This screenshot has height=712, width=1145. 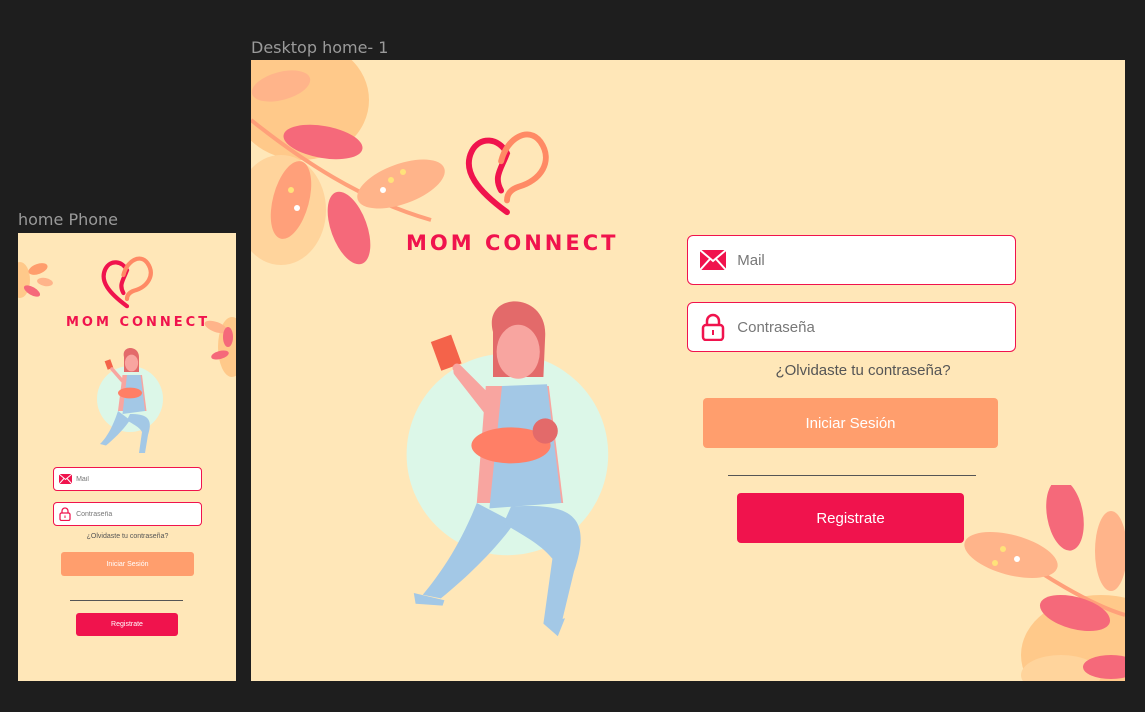 What do you see at coordinates (320, 47) in the screenshot?
I see `desktop-frame-label: Desktop home- 1` at bounding box center [320, 47].